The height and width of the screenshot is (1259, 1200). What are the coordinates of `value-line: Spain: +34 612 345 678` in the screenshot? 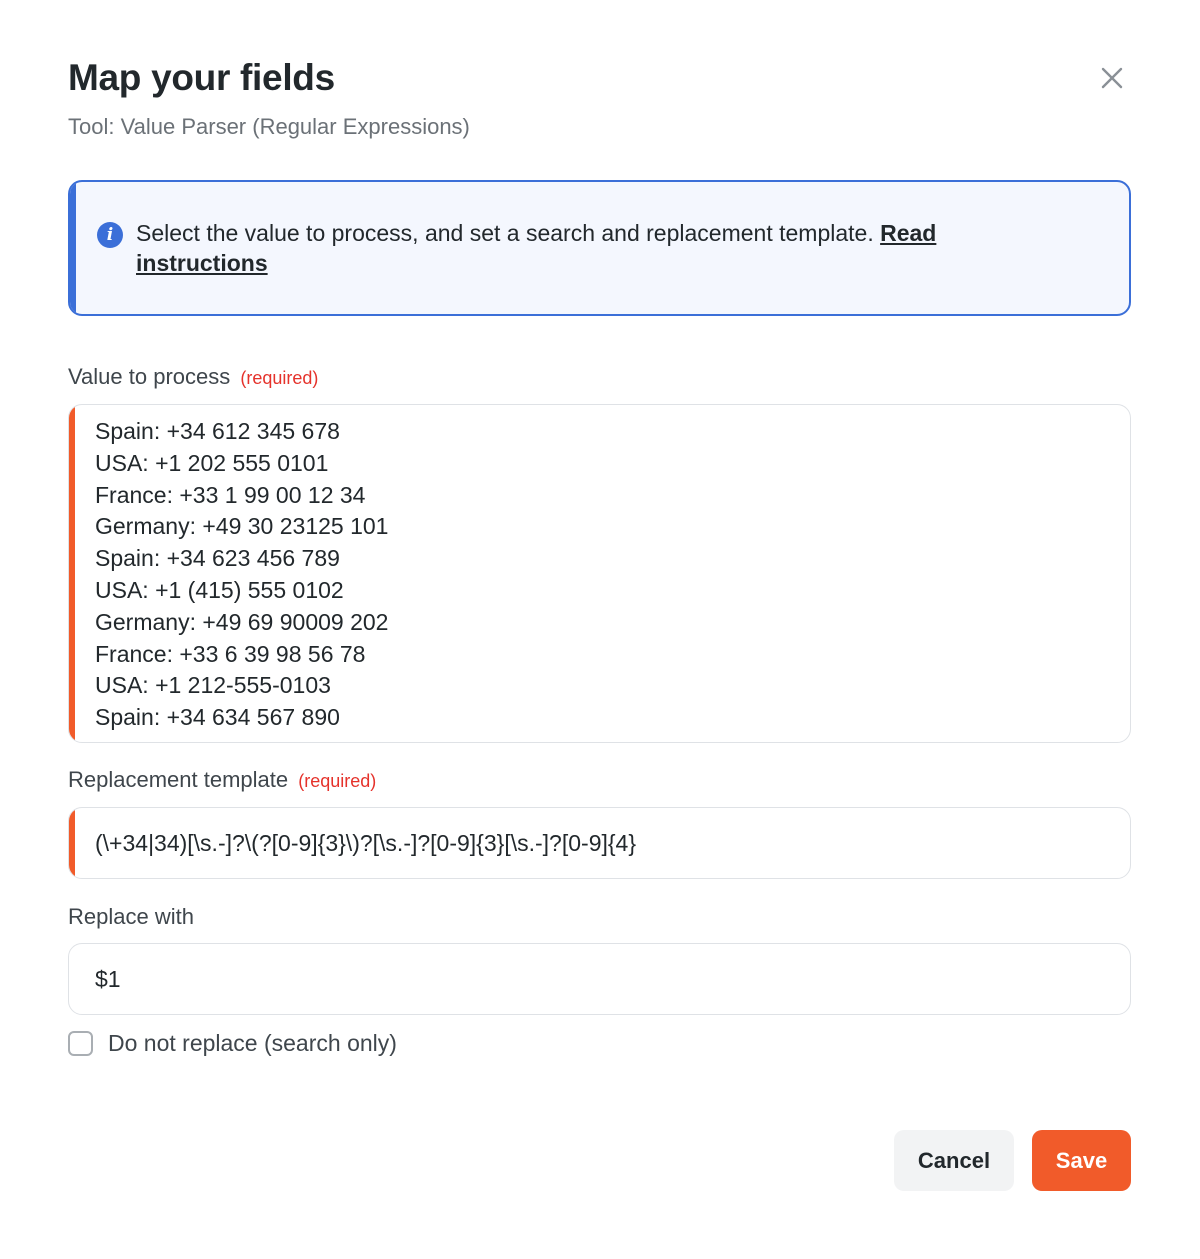 It's located at (217, 431).